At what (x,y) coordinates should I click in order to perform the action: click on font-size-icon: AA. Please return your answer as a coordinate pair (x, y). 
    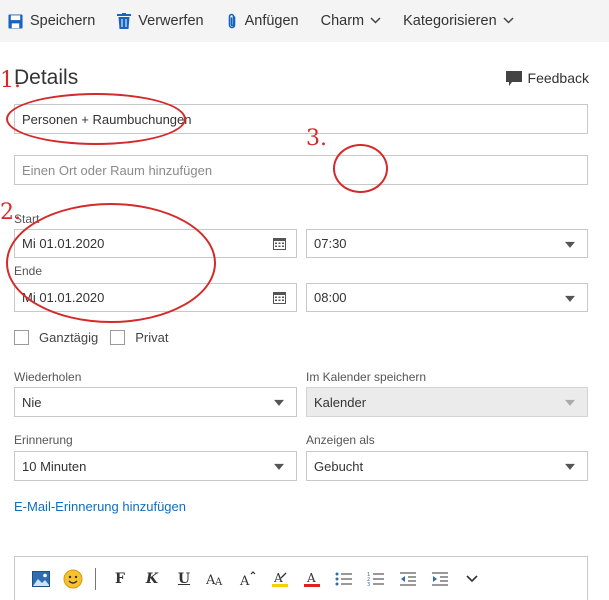
    Looking at the image, I should click on (216, 579).